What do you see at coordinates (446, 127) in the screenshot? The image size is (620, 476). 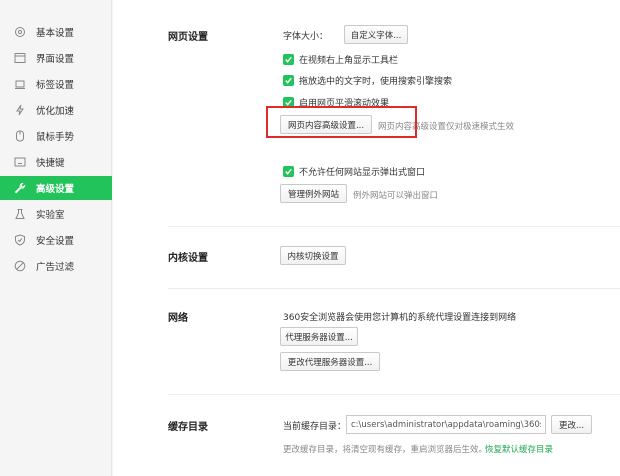 I see `advanced-settings-hint: 网页内容高级设置仅对极速模式生效` at bounding box center [446, 127].